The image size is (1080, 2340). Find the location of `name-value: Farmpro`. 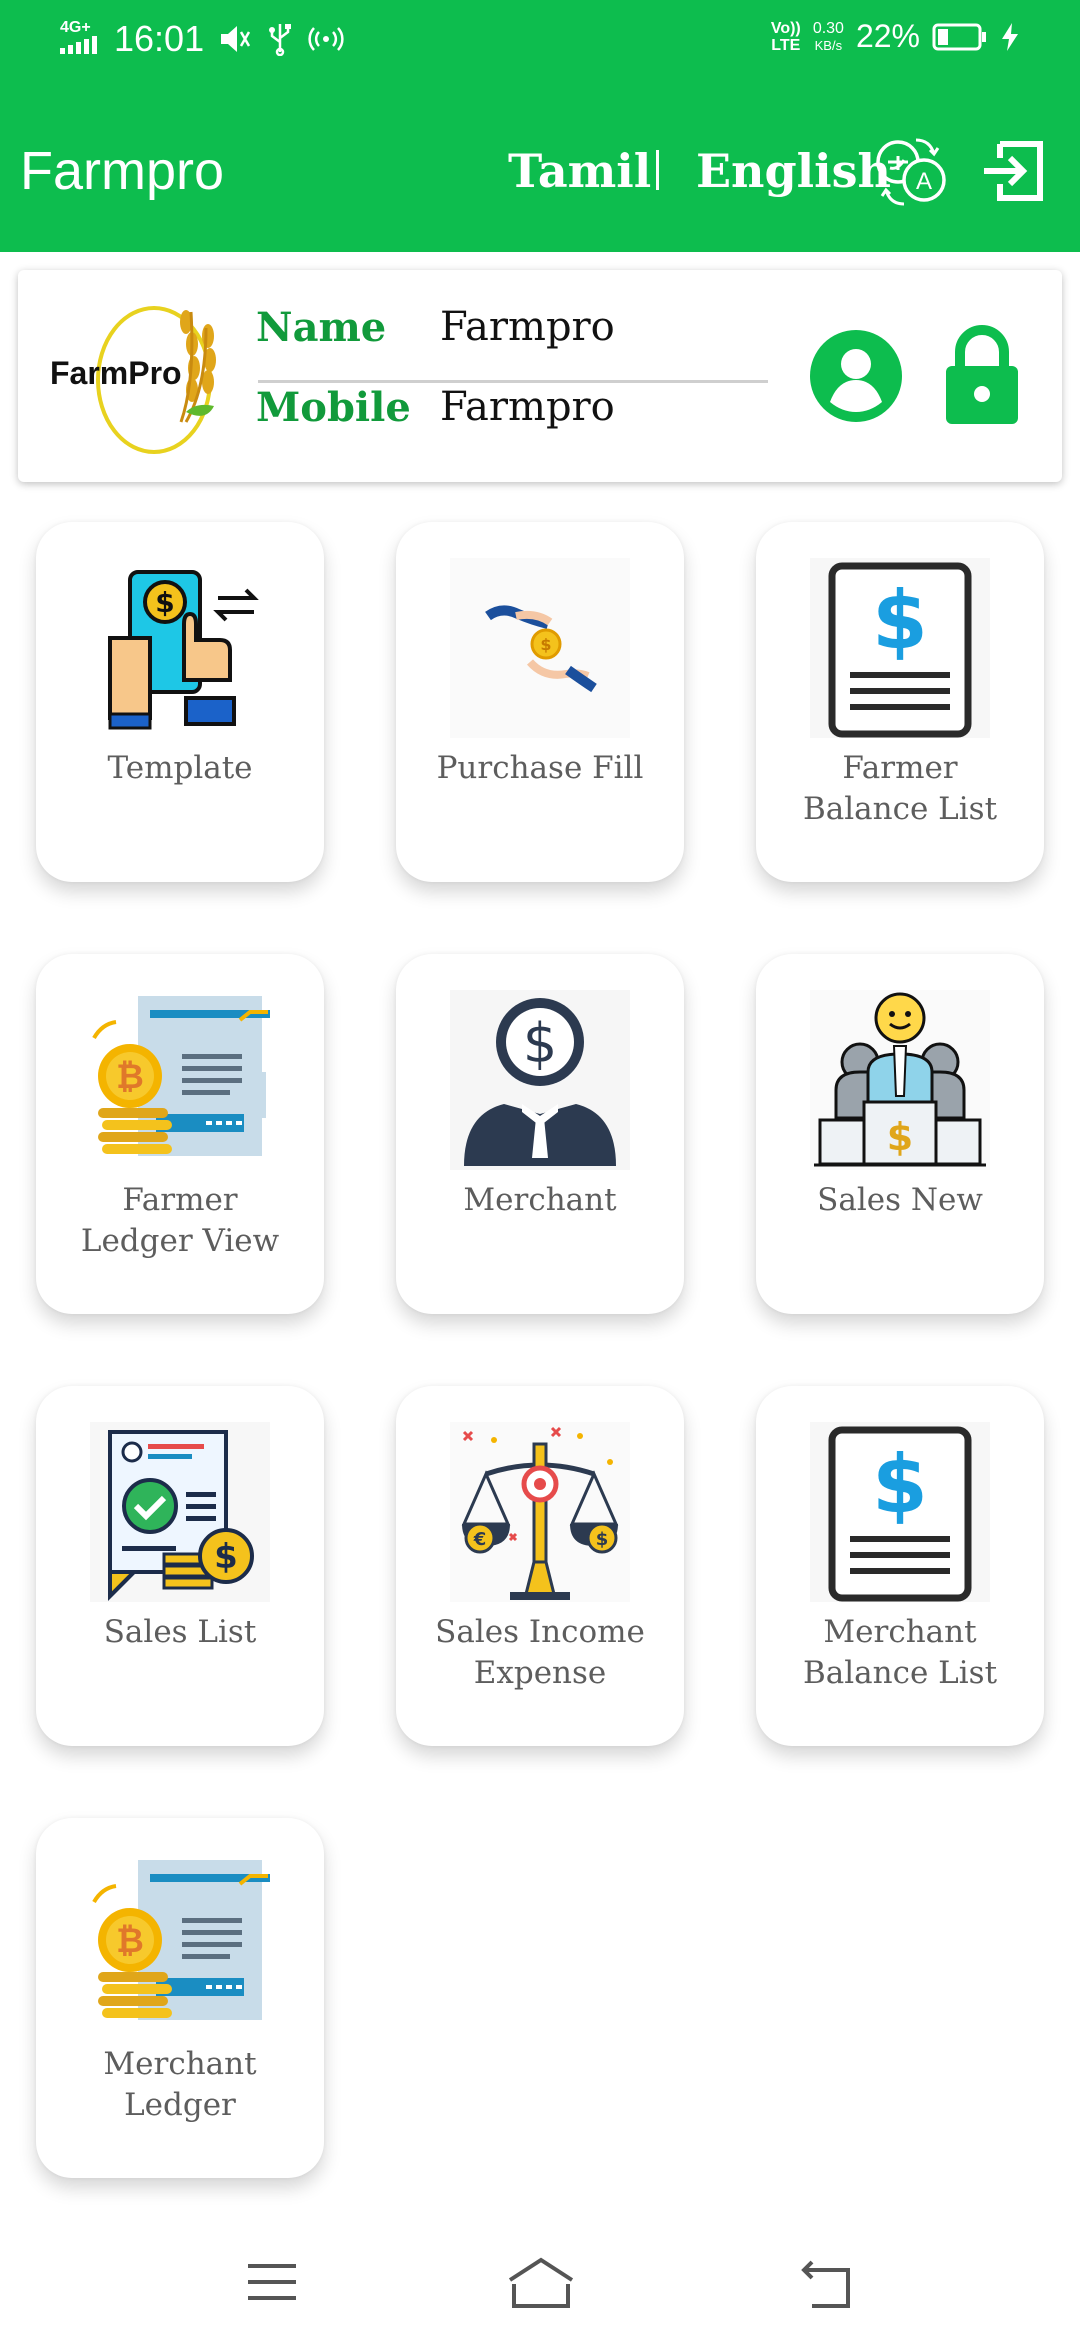

name-value: Farmpro is located at coordinates (527, 327).